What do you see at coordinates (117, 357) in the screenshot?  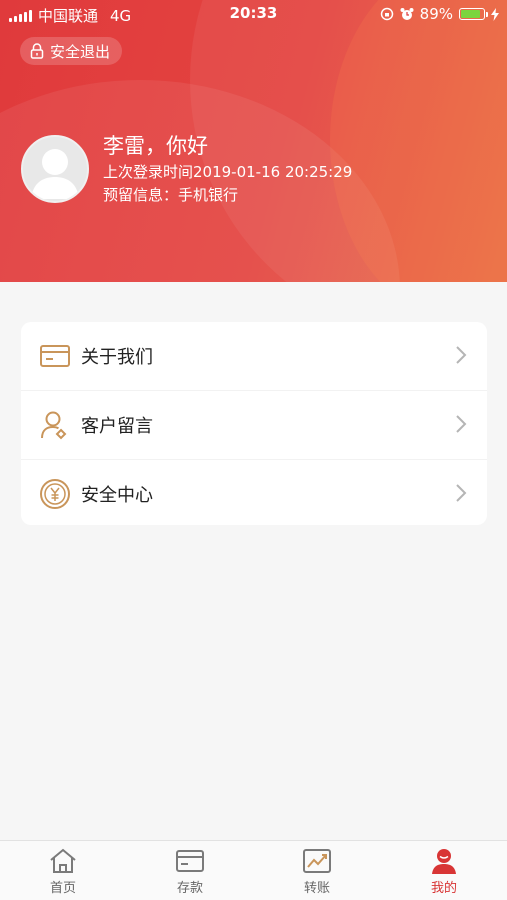 I see `menu-item-label: 关于我们` at bounding box center [117, 357].